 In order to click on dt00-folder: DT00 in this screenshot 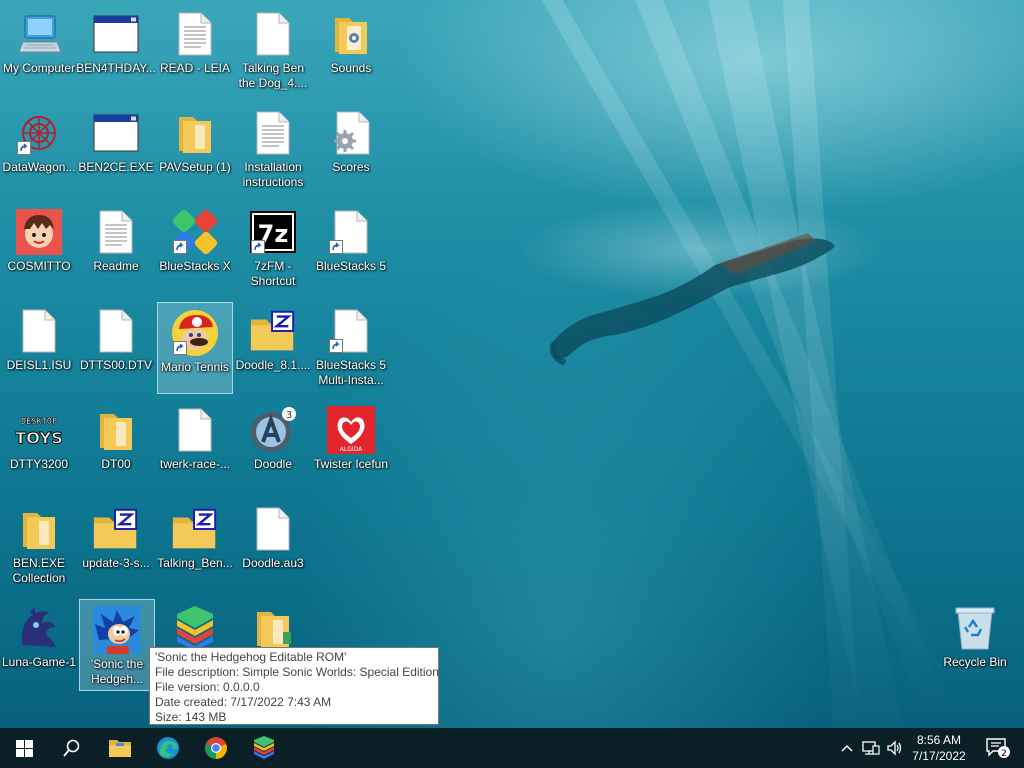, I will do `click(116, 446)`.